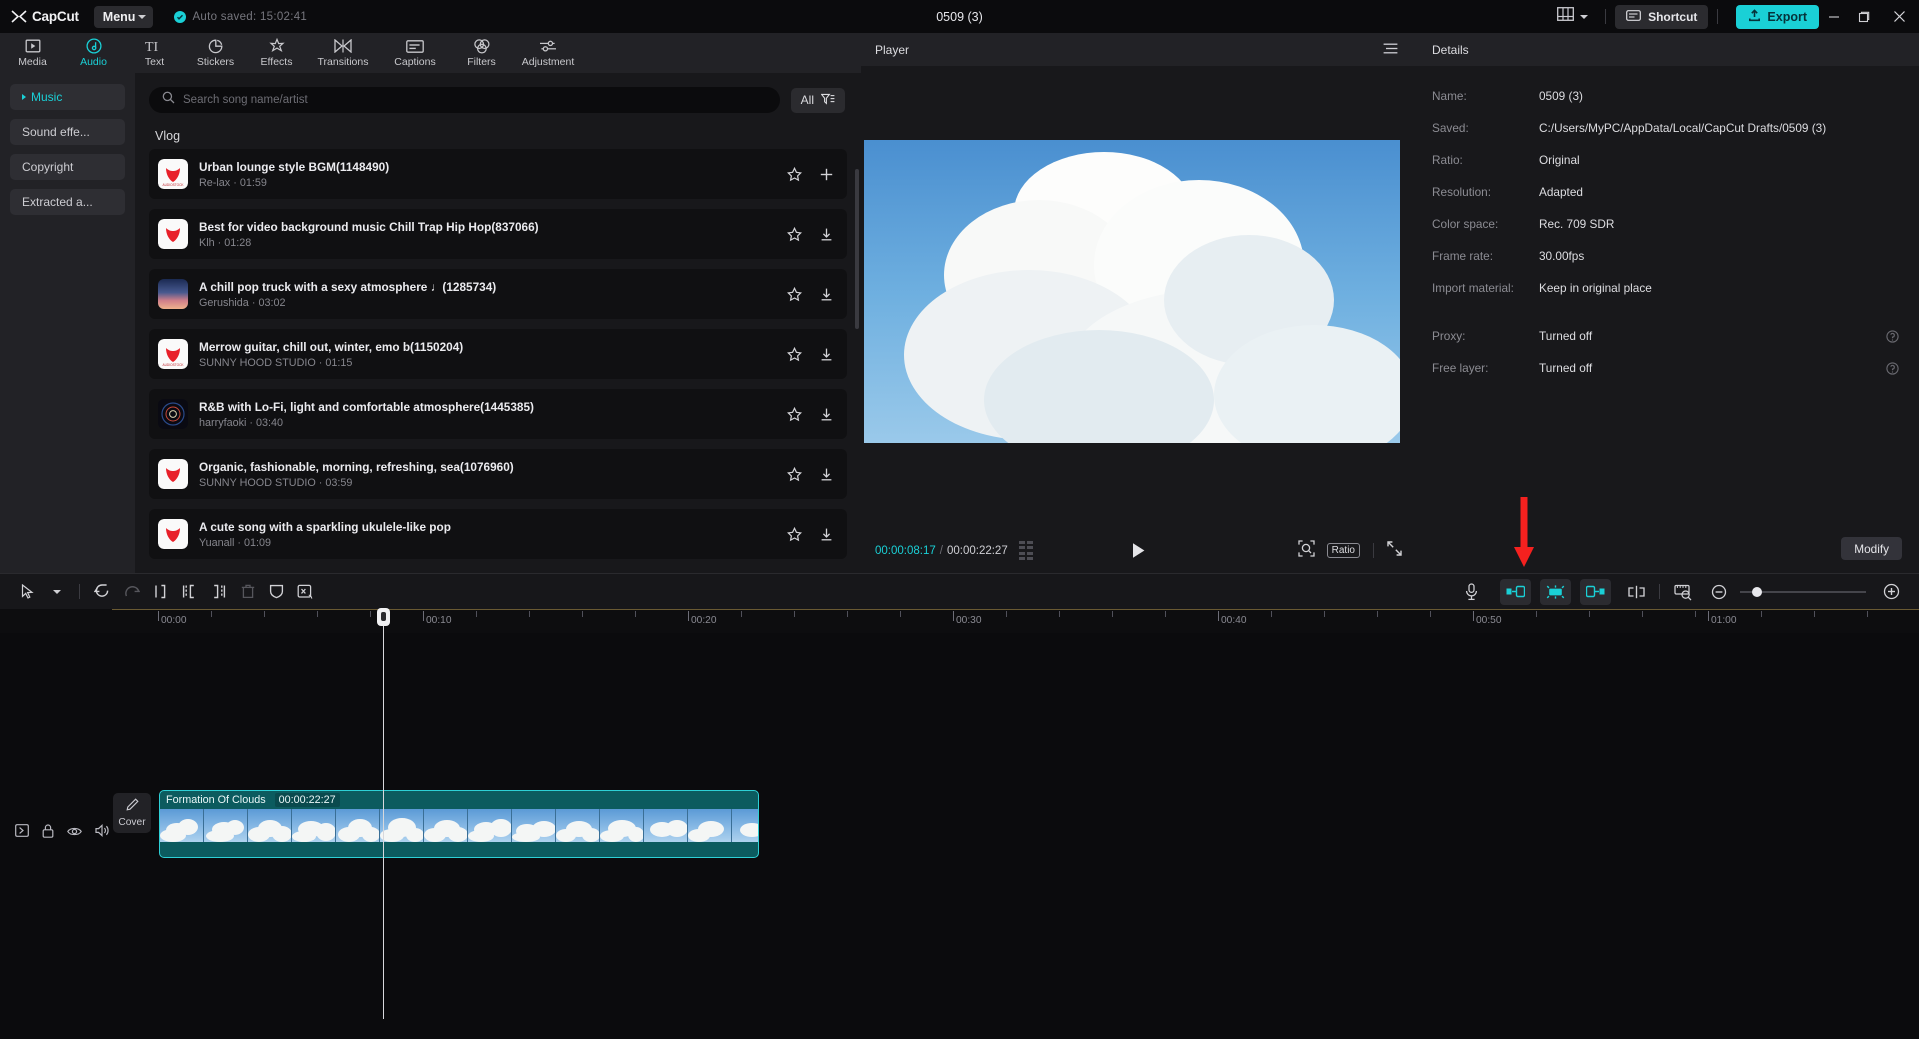  Describe the element at coordinates (56, 591) in the screenshot. I see `select-tool-dropdown` at that location.